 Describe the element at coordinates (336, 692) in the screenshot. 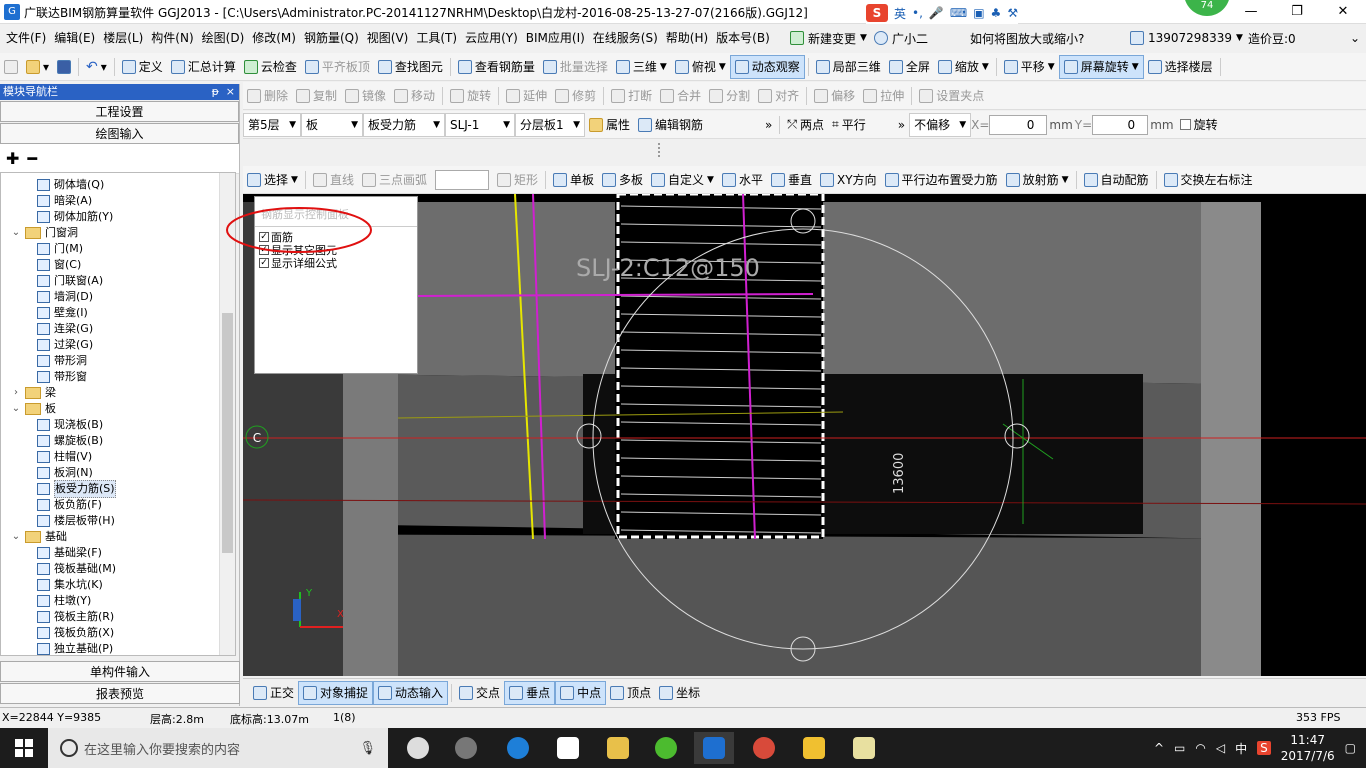

I see `snap-toggle: 对象捕捉` at that location.